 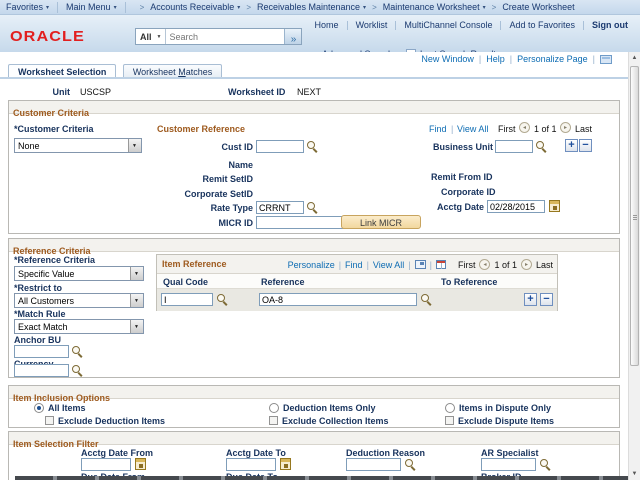 What do you see at coordinates (546, 299) in the screenshot?
I see `grid-delete-row-button: −` at bounding box center [546, 299].